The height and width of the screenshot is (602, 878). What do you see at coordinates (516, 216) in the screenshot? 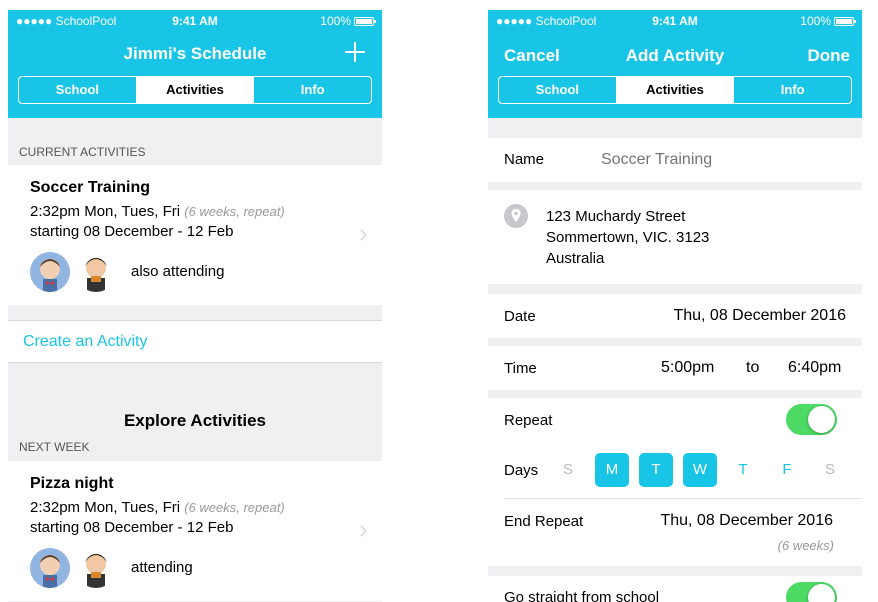
I see `location-pin-icon` at bounding box center [516, 216].